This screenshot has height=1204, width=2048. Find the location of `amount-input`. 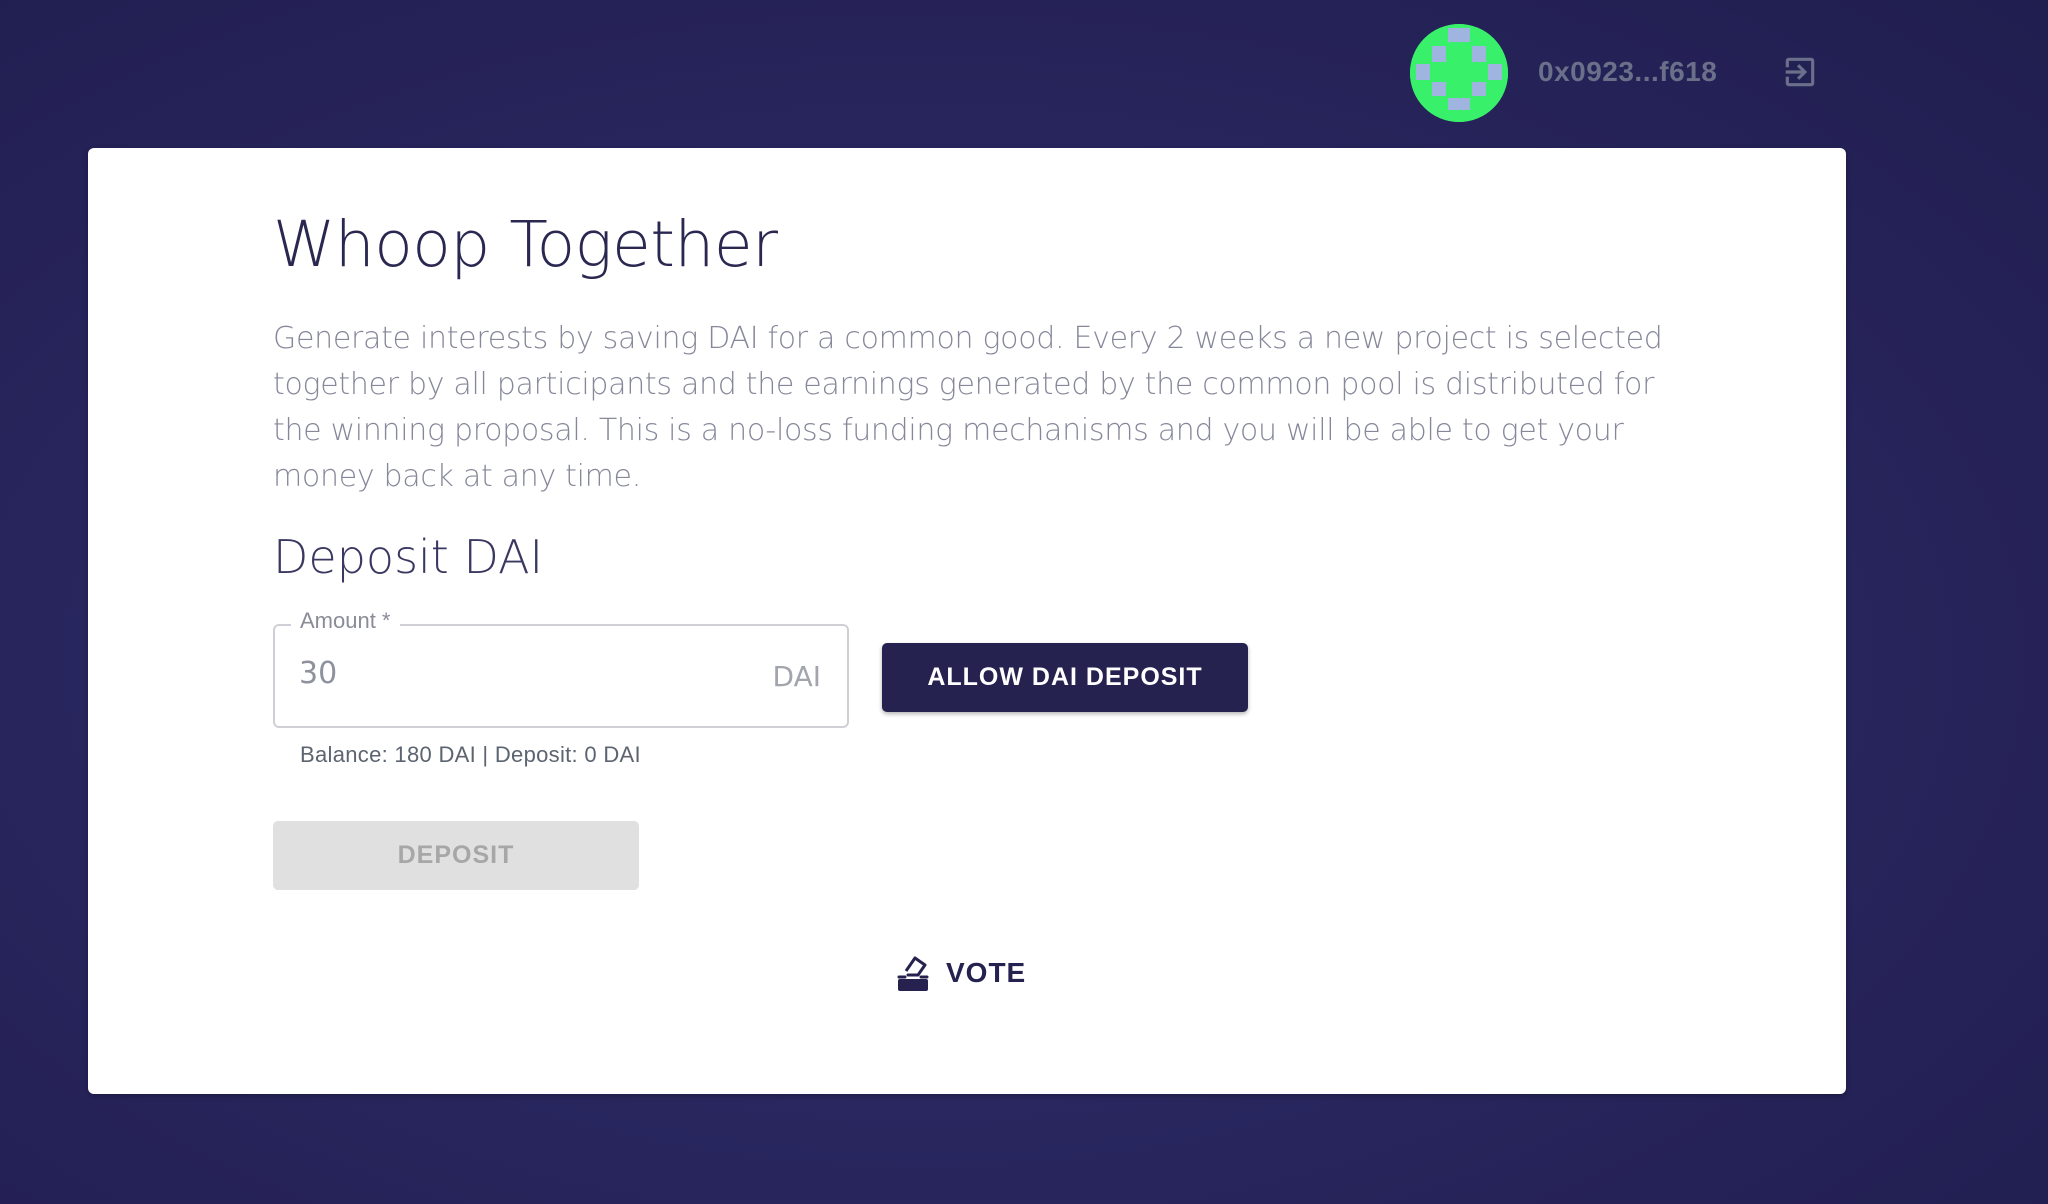

amount-input is located at coordinates (519, 673).